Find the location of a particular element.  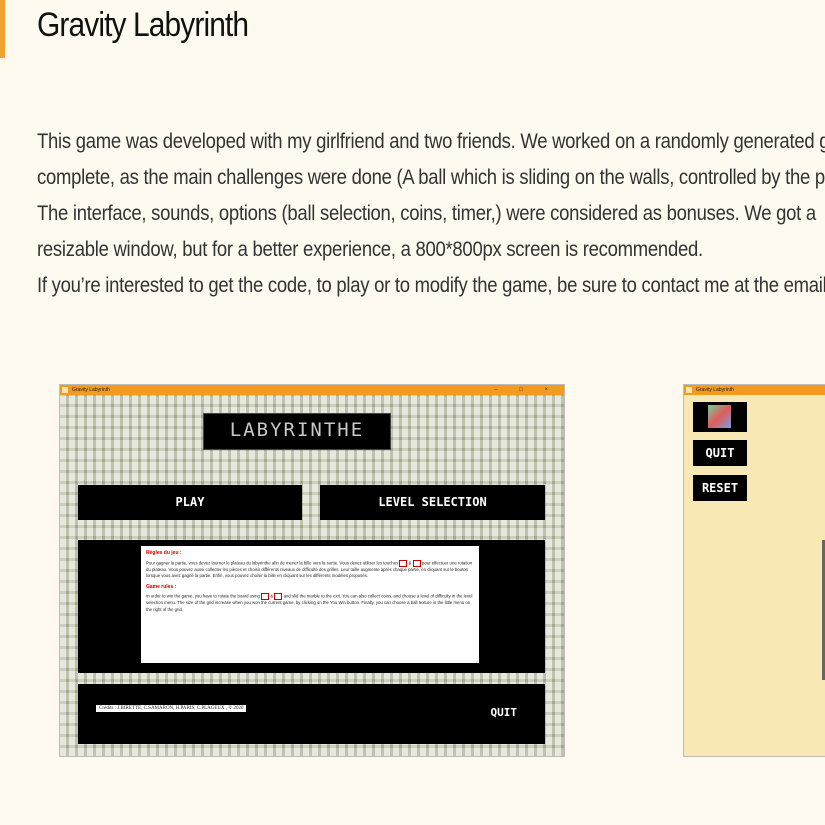

ball-texture-icon is located at coordinates (719, 416).